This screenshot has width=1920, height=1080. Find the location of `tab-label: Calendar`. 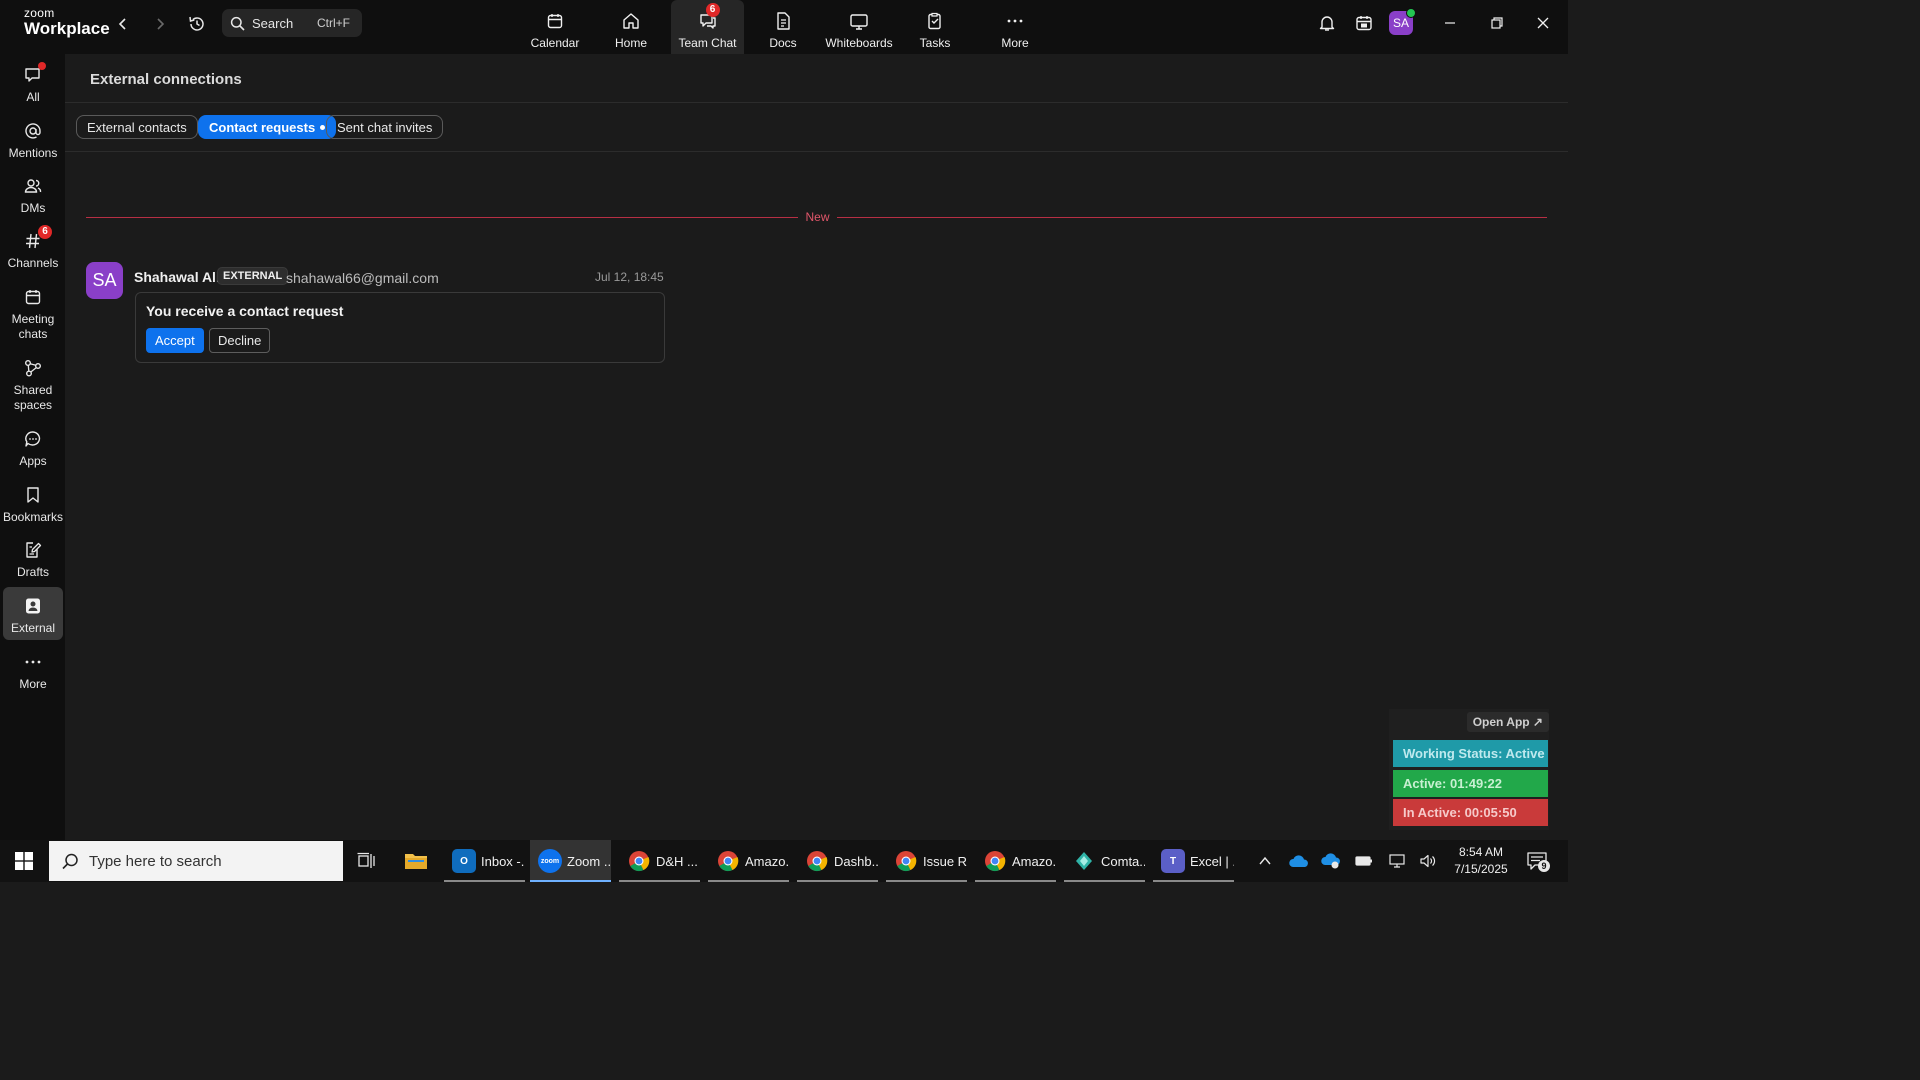

tab-label: Calendar is located at coordinates (555, 43).